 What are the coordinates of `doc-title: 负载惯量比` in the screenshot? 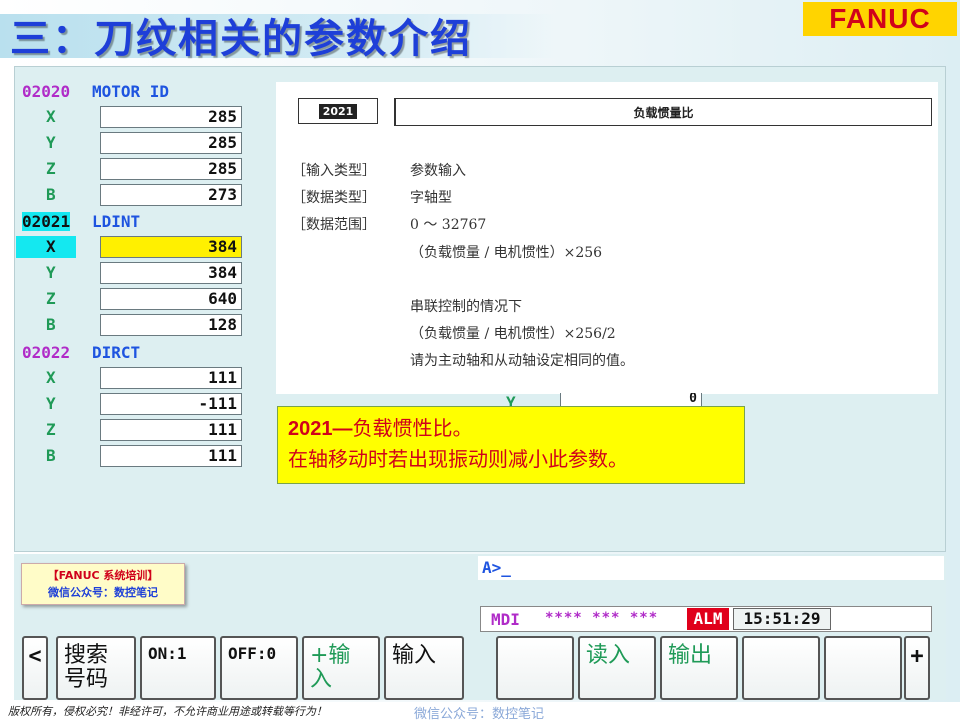 It's located at (663, 112).